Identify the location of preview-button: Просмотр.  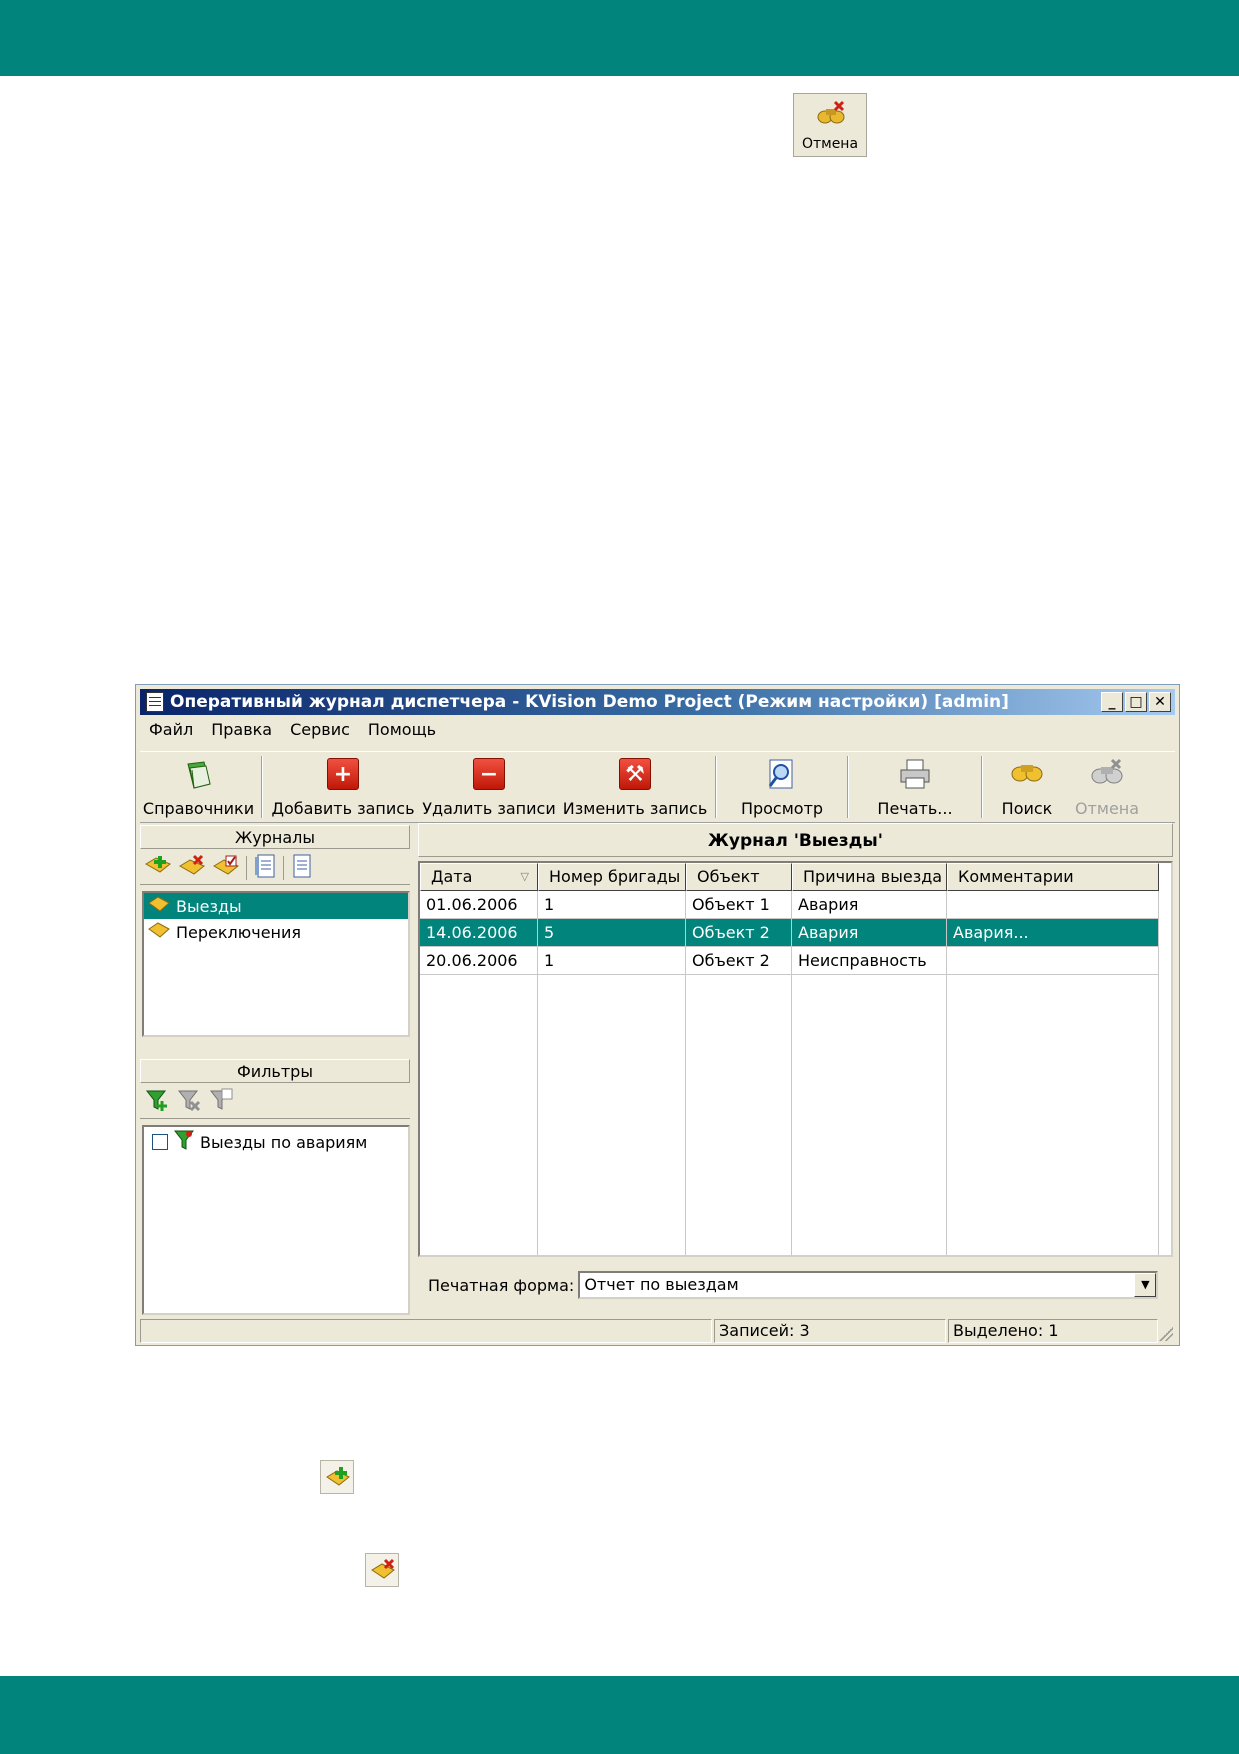
(782, 787).